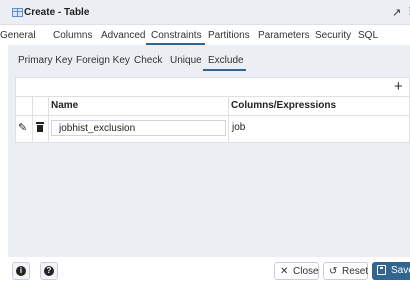 Image resolution: width=410 pixels, height=281 pixels. I want to click on save-icon, so click(381, 270).